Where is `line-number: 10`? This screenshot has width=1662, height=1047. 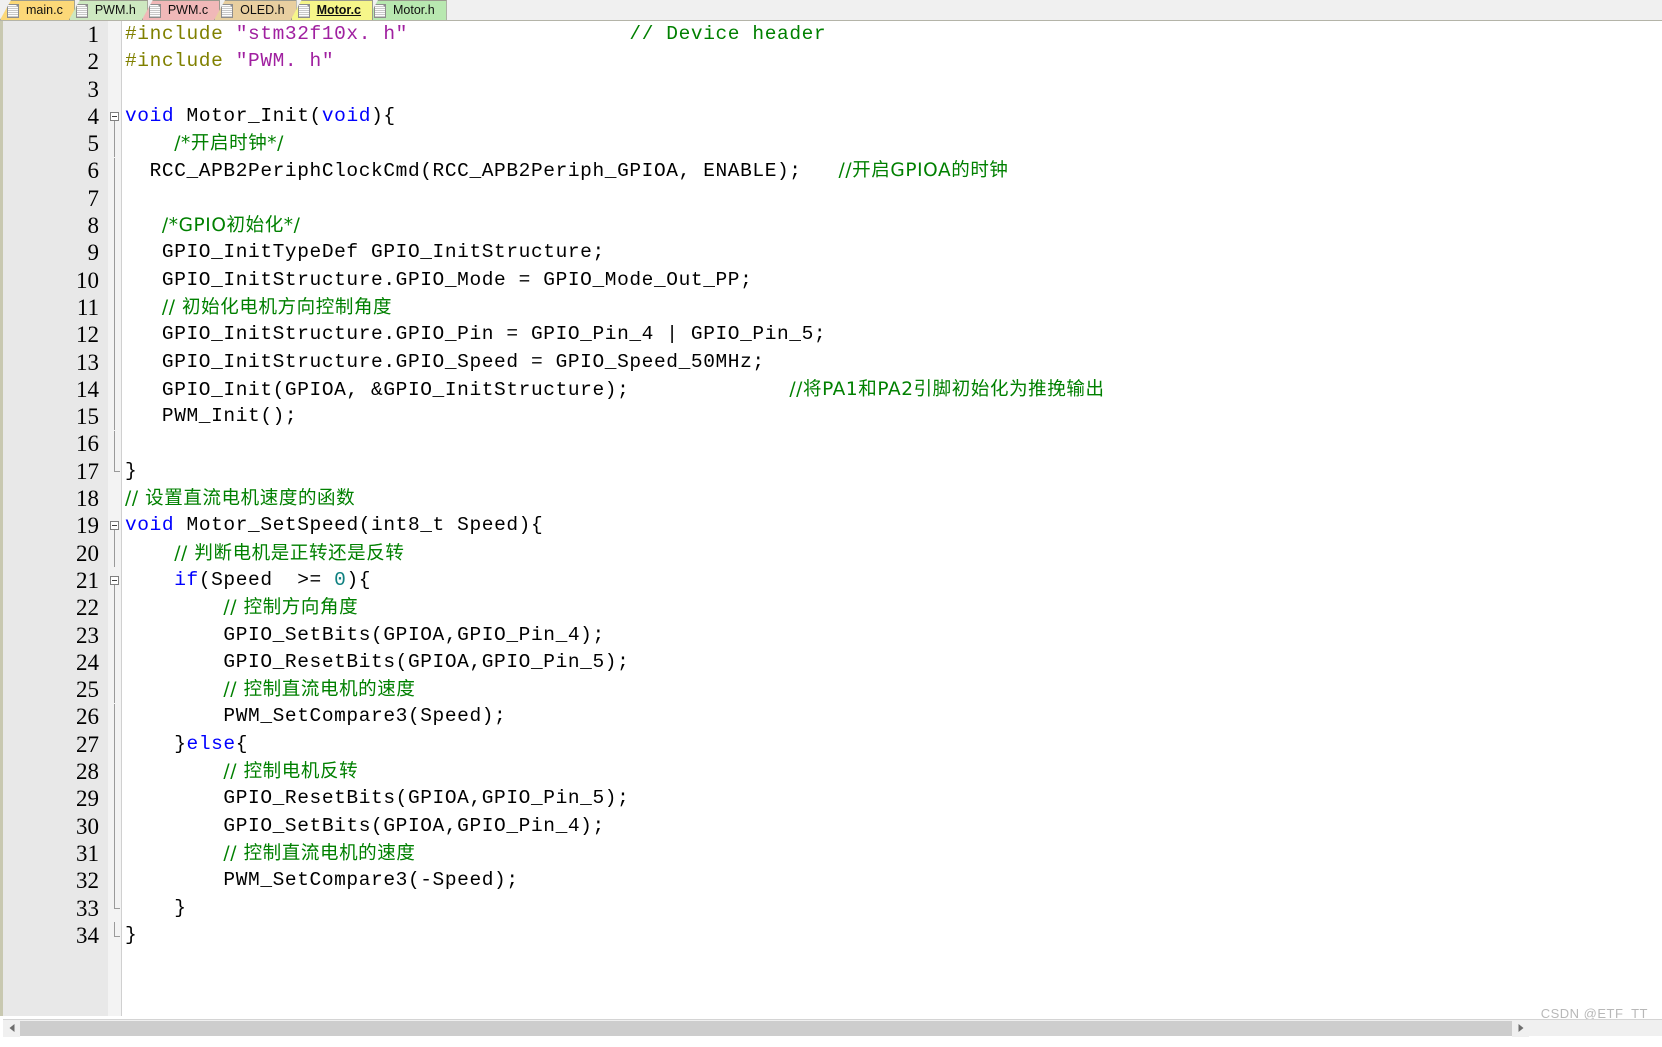 line-number: 10 is located at coordinates (87, 280).